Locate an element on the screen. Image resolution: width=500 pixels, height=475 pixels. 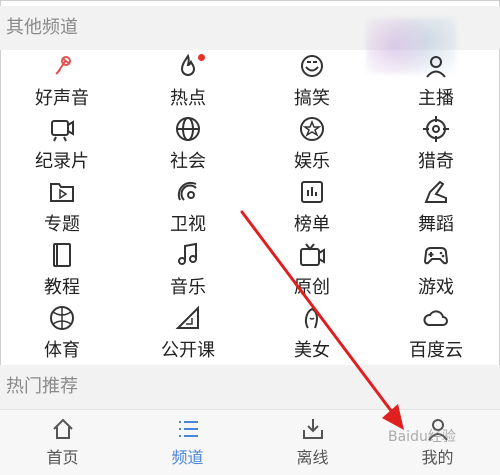
notification-dot is located at coordinates (201, 57).